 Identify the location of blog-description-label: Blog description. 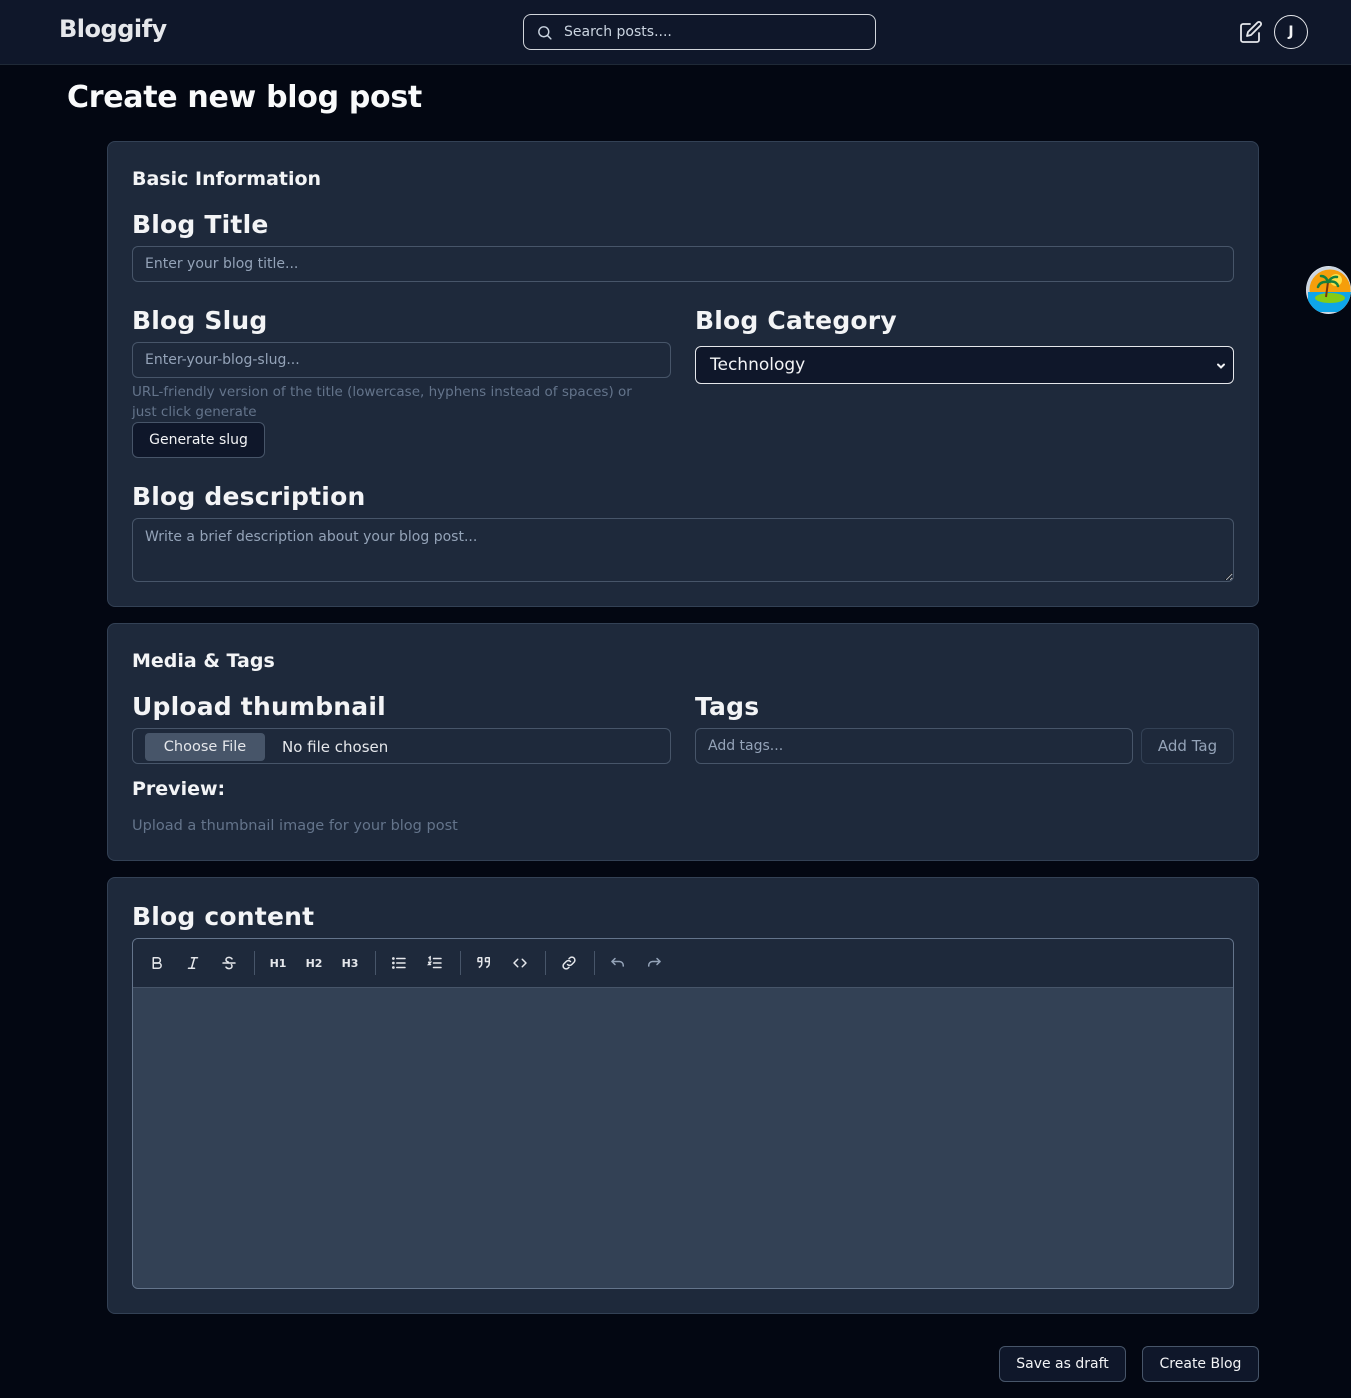
(249, 496).